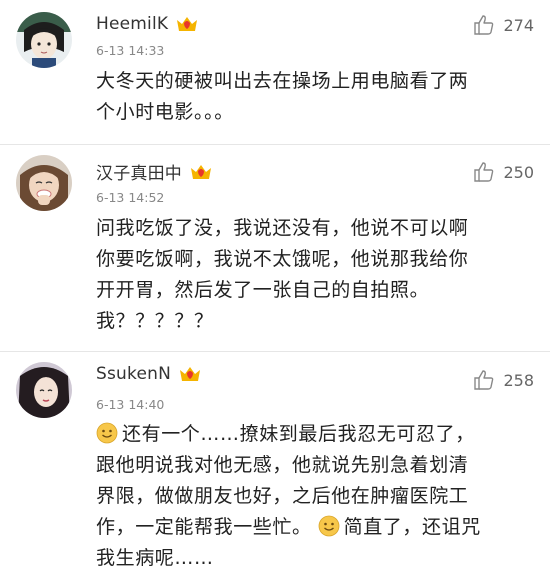 The height and width of the screenshot is (582, 550). I want to click on timestamp: 6-13 14:33, so click(130, 50).